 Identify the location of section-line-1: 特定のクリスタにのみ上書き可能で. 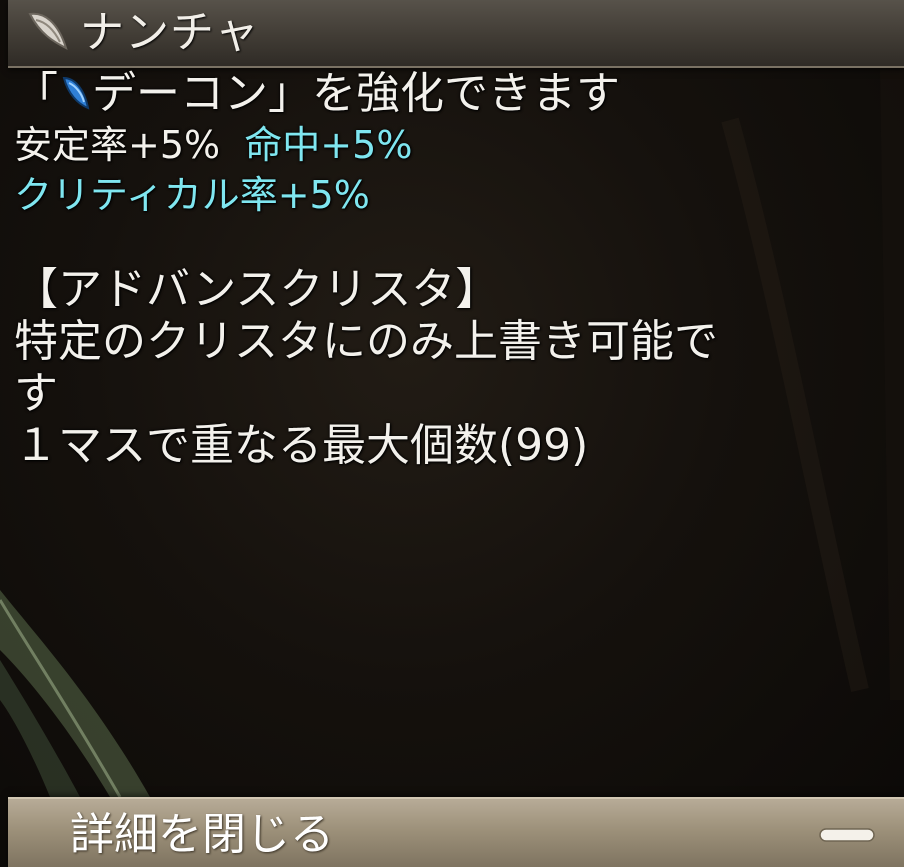
(366, 341).